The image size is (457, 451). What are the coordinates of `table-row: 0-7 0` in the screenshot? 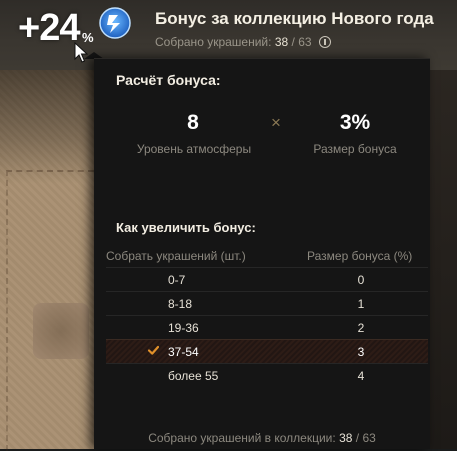 It's located at (267, 279).